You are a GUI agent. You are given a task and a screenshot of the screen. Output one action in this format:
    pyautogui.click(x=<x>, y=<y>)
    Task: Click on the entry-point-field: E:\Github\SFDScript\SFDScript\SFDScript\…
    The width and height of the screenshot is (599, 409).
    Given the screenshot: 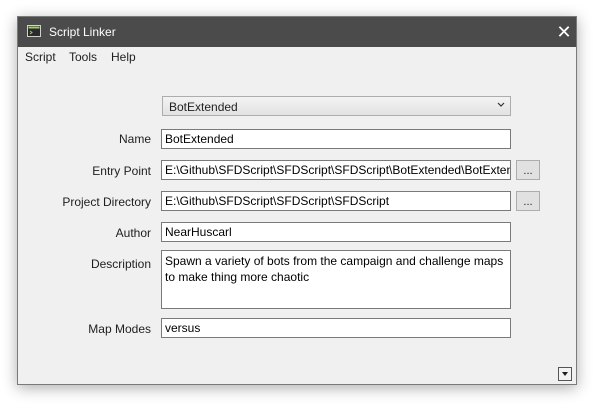 What is the action you would take?
    pyautogui.click(x=336, y=170)
    